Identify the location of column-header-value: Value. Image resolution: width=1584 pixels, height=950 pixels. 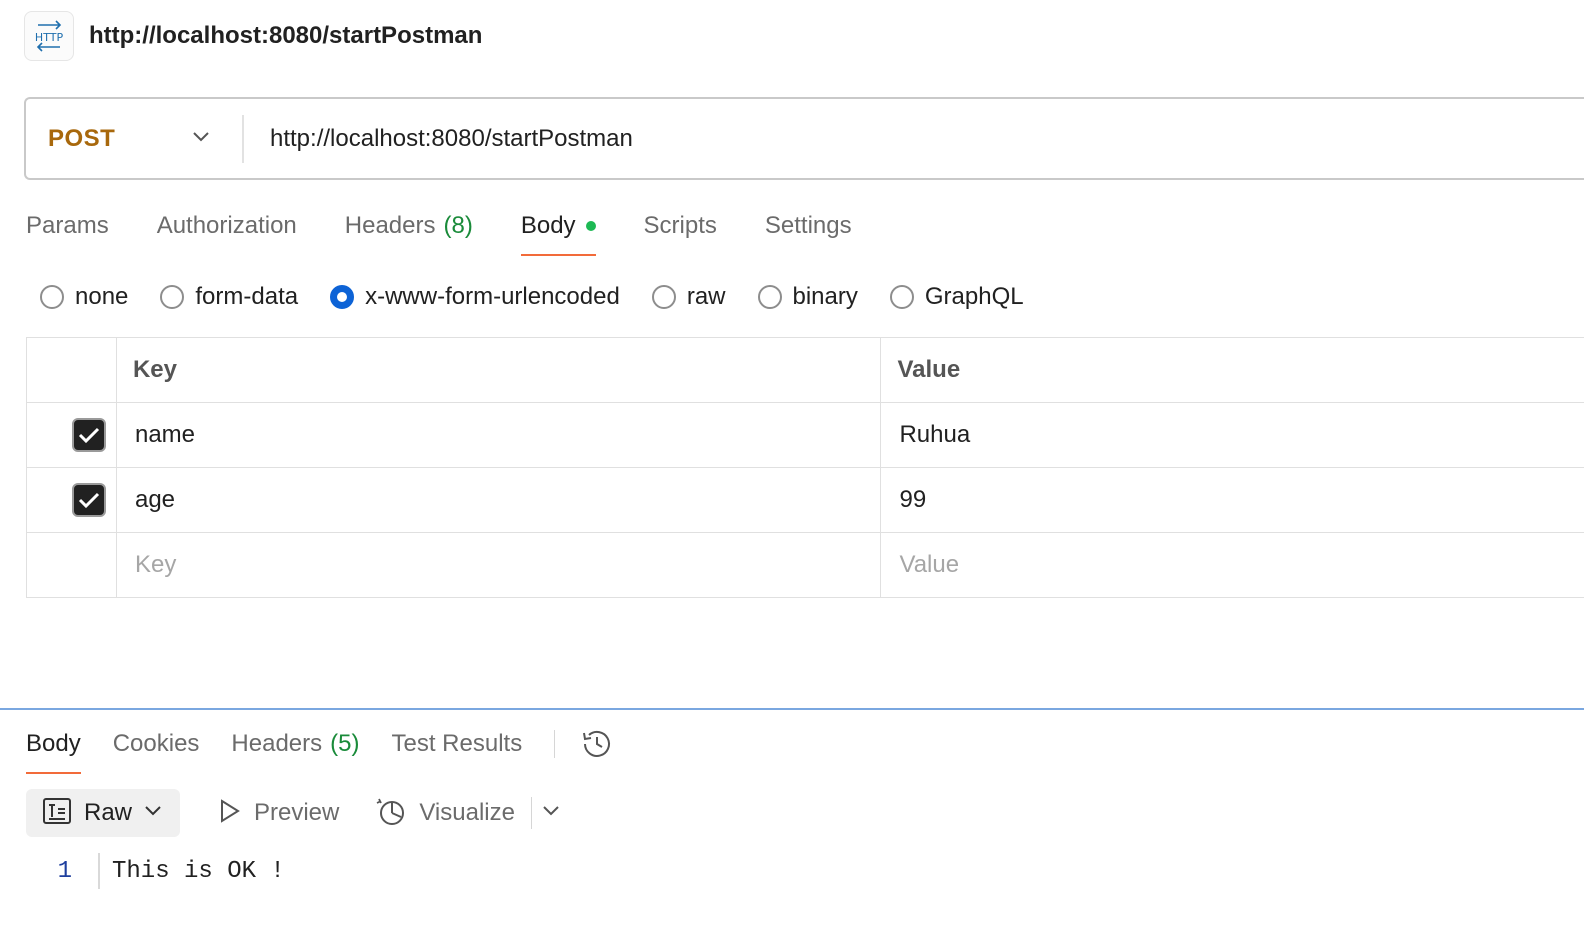
(929, 369).